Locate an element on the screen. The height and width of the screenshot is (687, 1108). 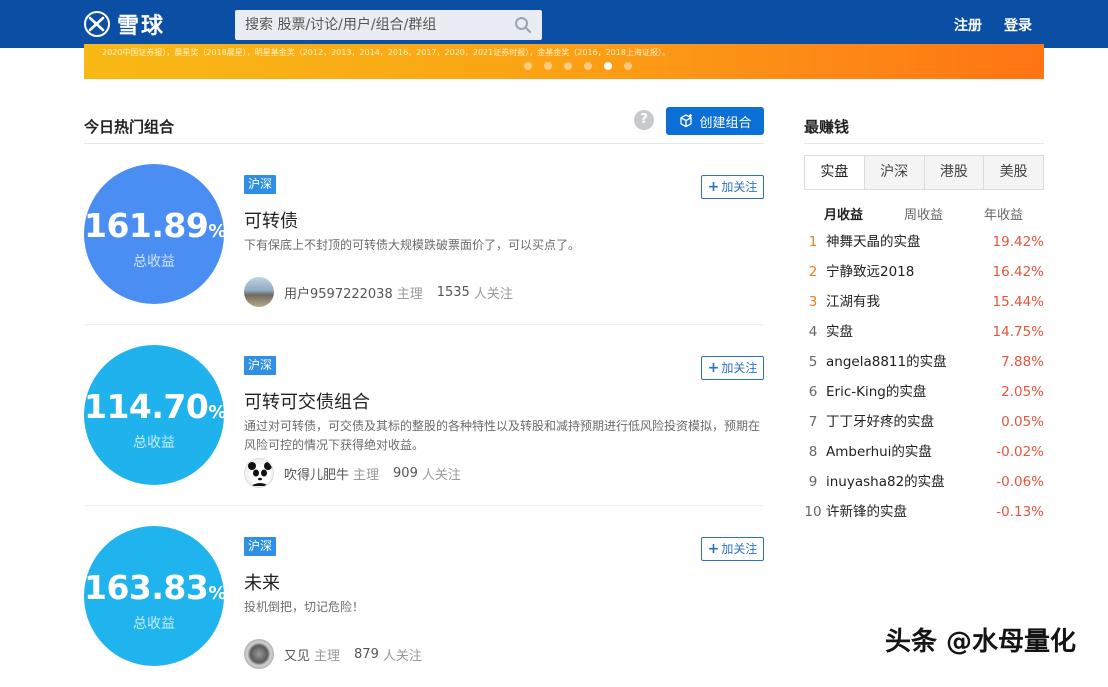
search-box is located at coordinates (388, 25).